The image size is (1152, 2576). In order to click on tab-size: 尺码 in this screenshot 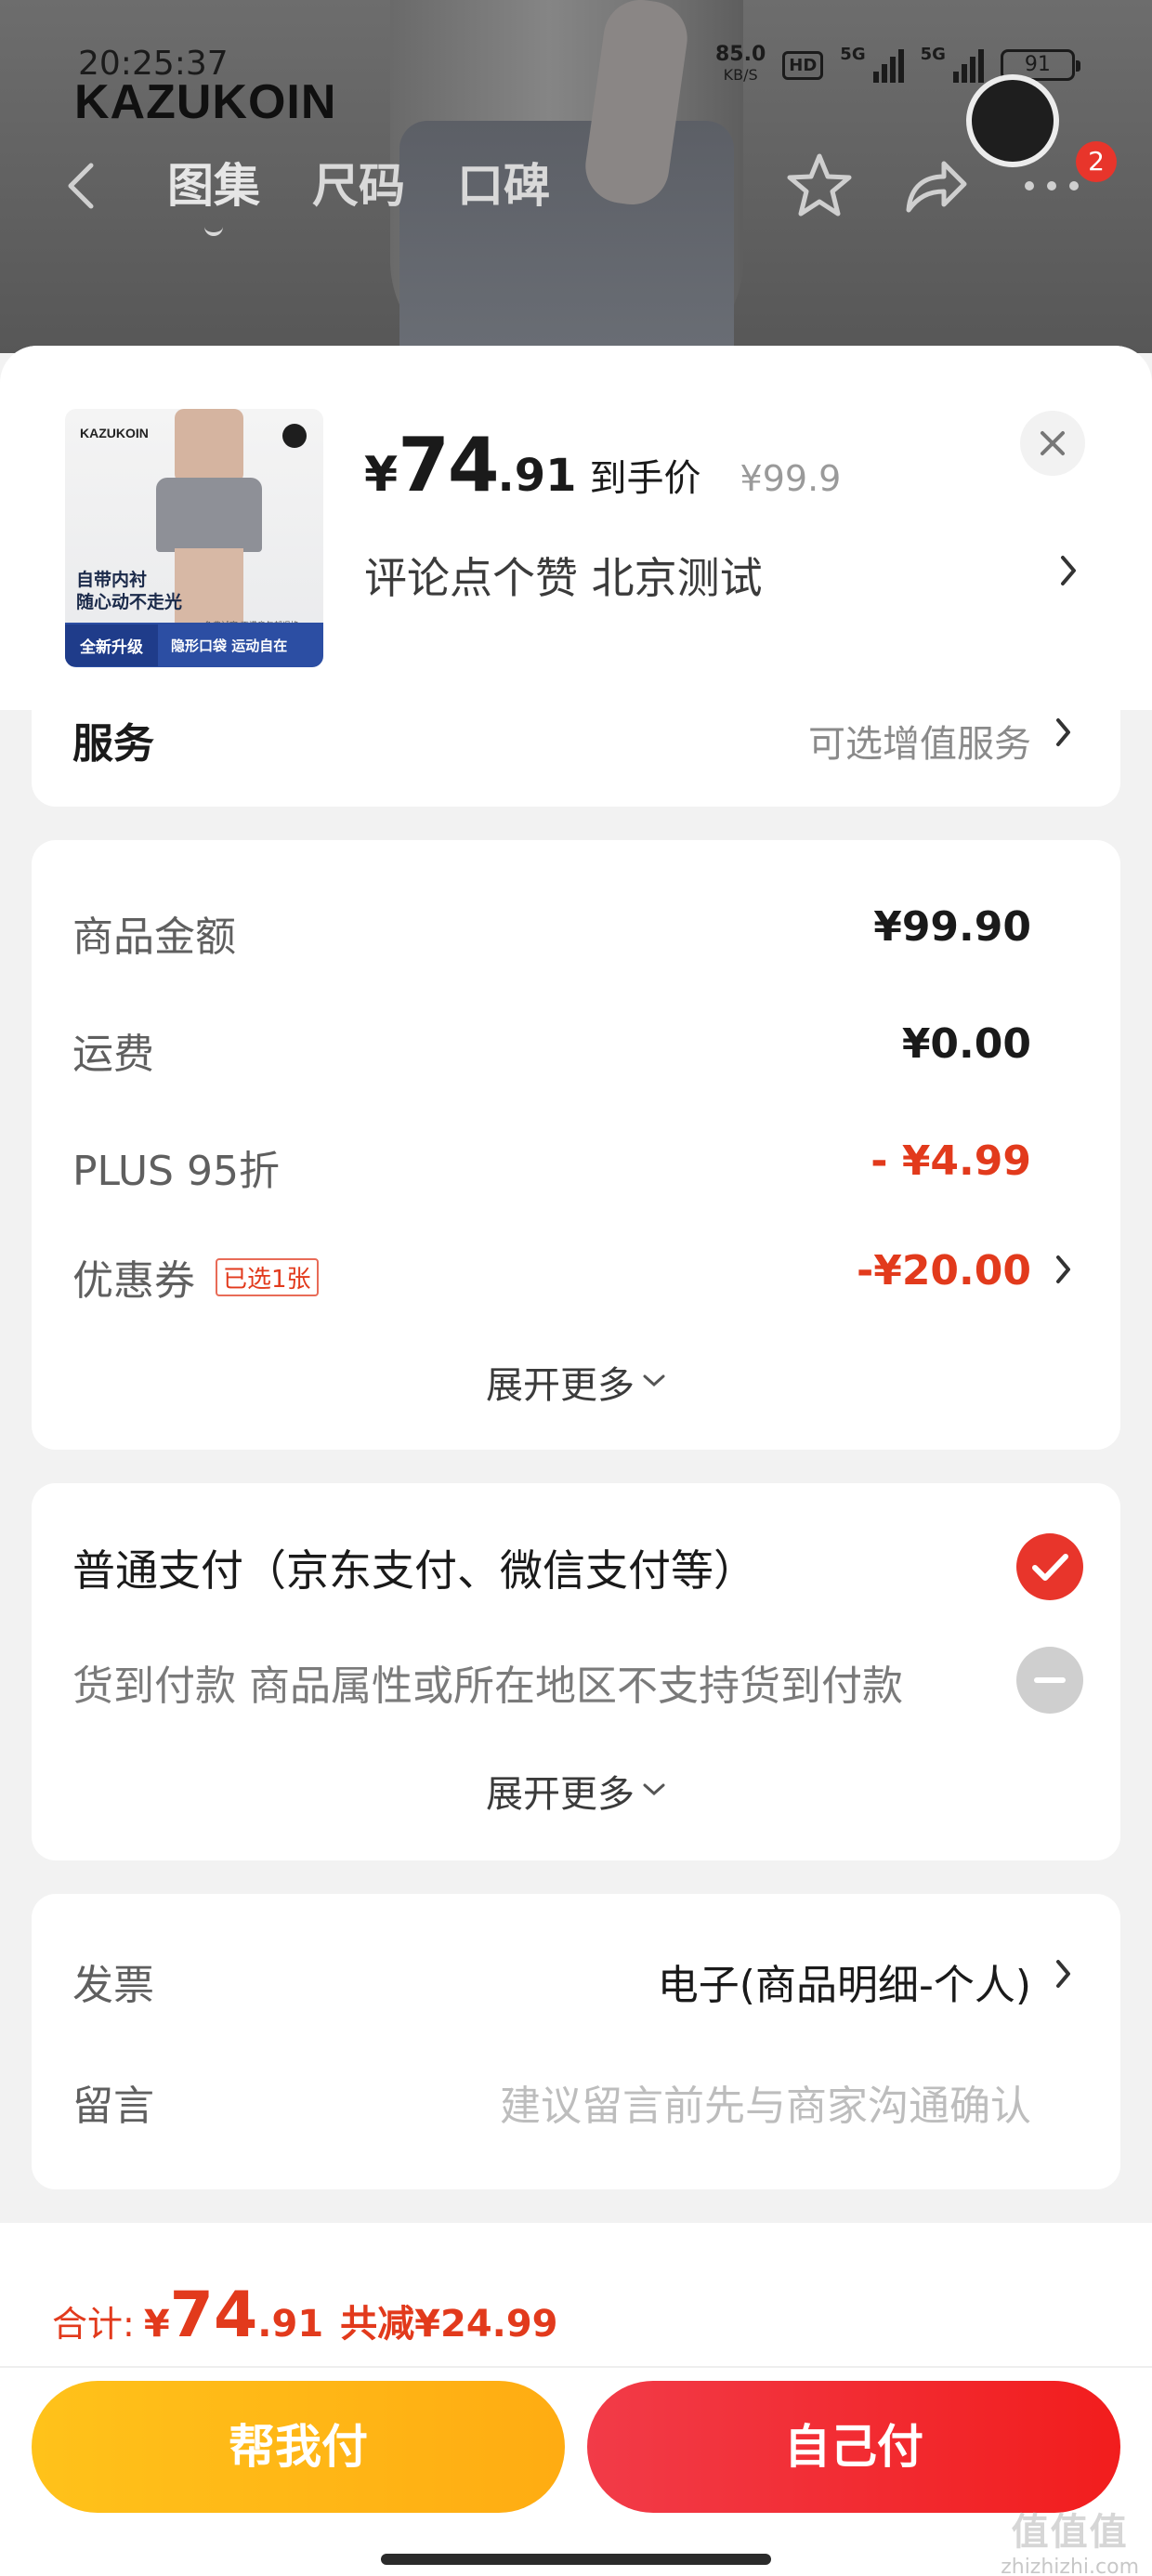, I will do `click(358, 182)`.